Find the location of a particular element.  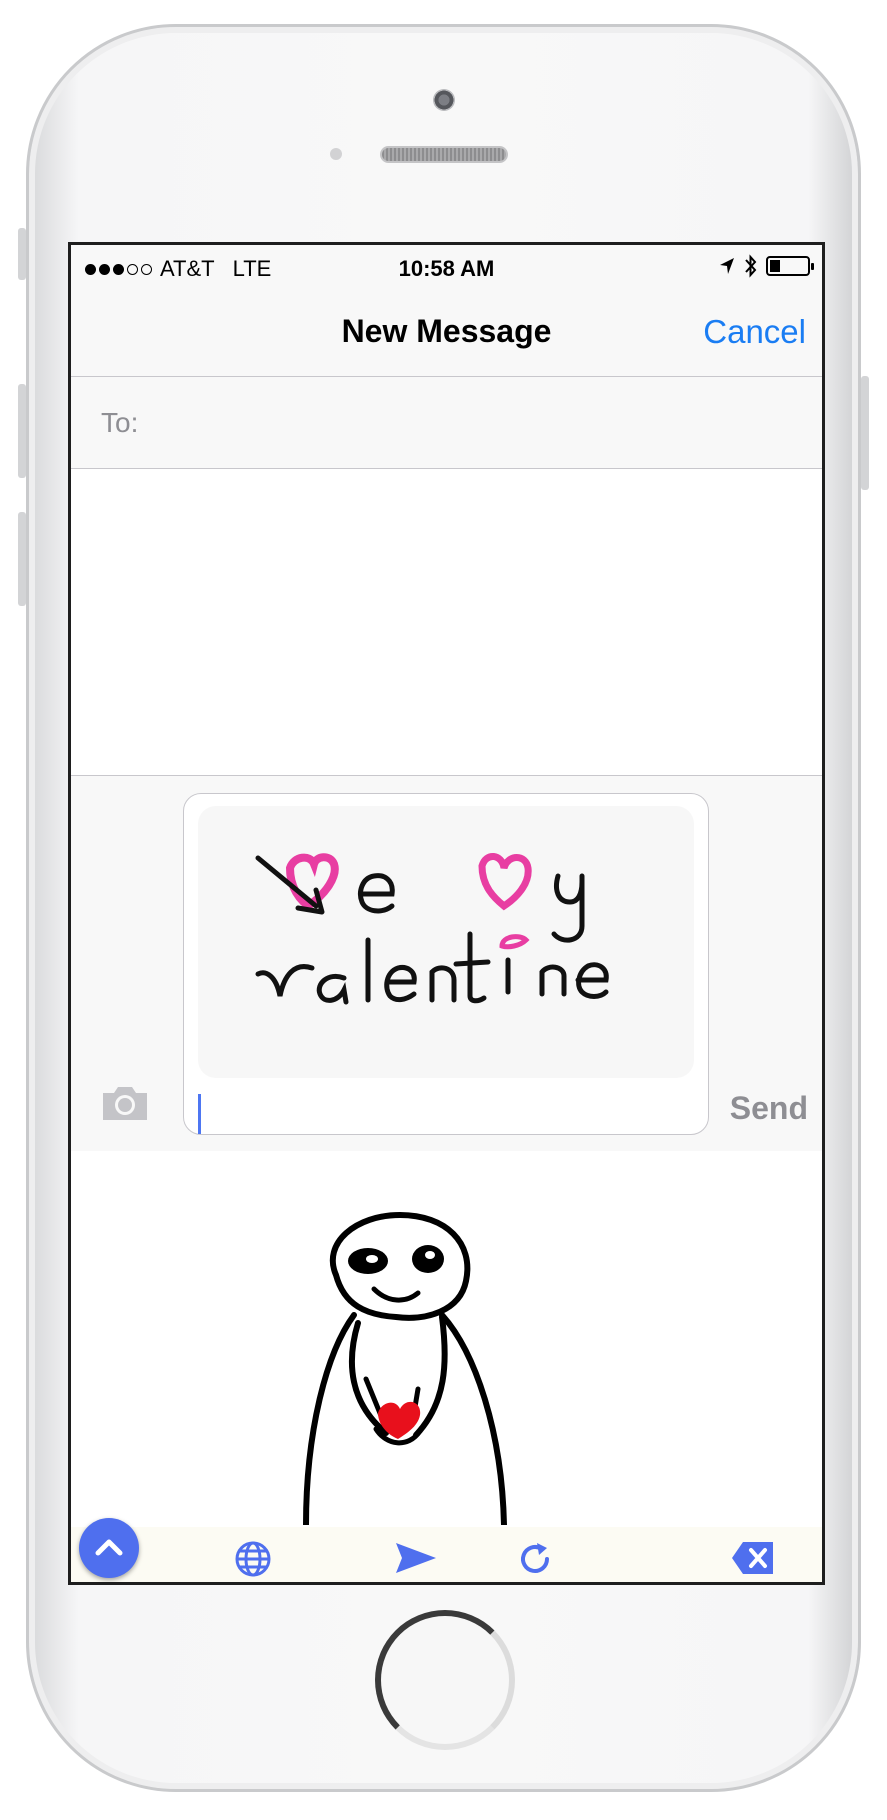

handwritten-drawing is located at coordinates (446, 942).